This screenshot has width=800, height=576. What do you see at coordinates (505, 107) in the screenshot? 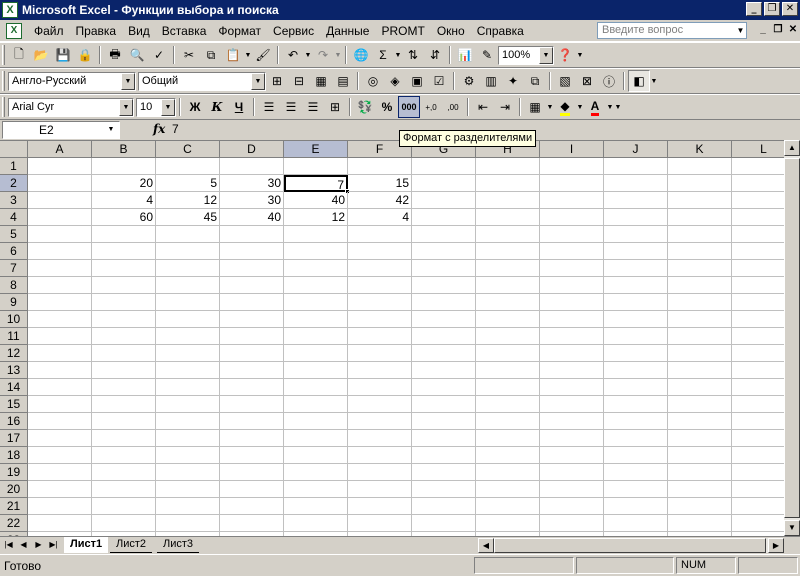
I see `increase-indent-icon: ⇥` at bounding box center [505, 107].